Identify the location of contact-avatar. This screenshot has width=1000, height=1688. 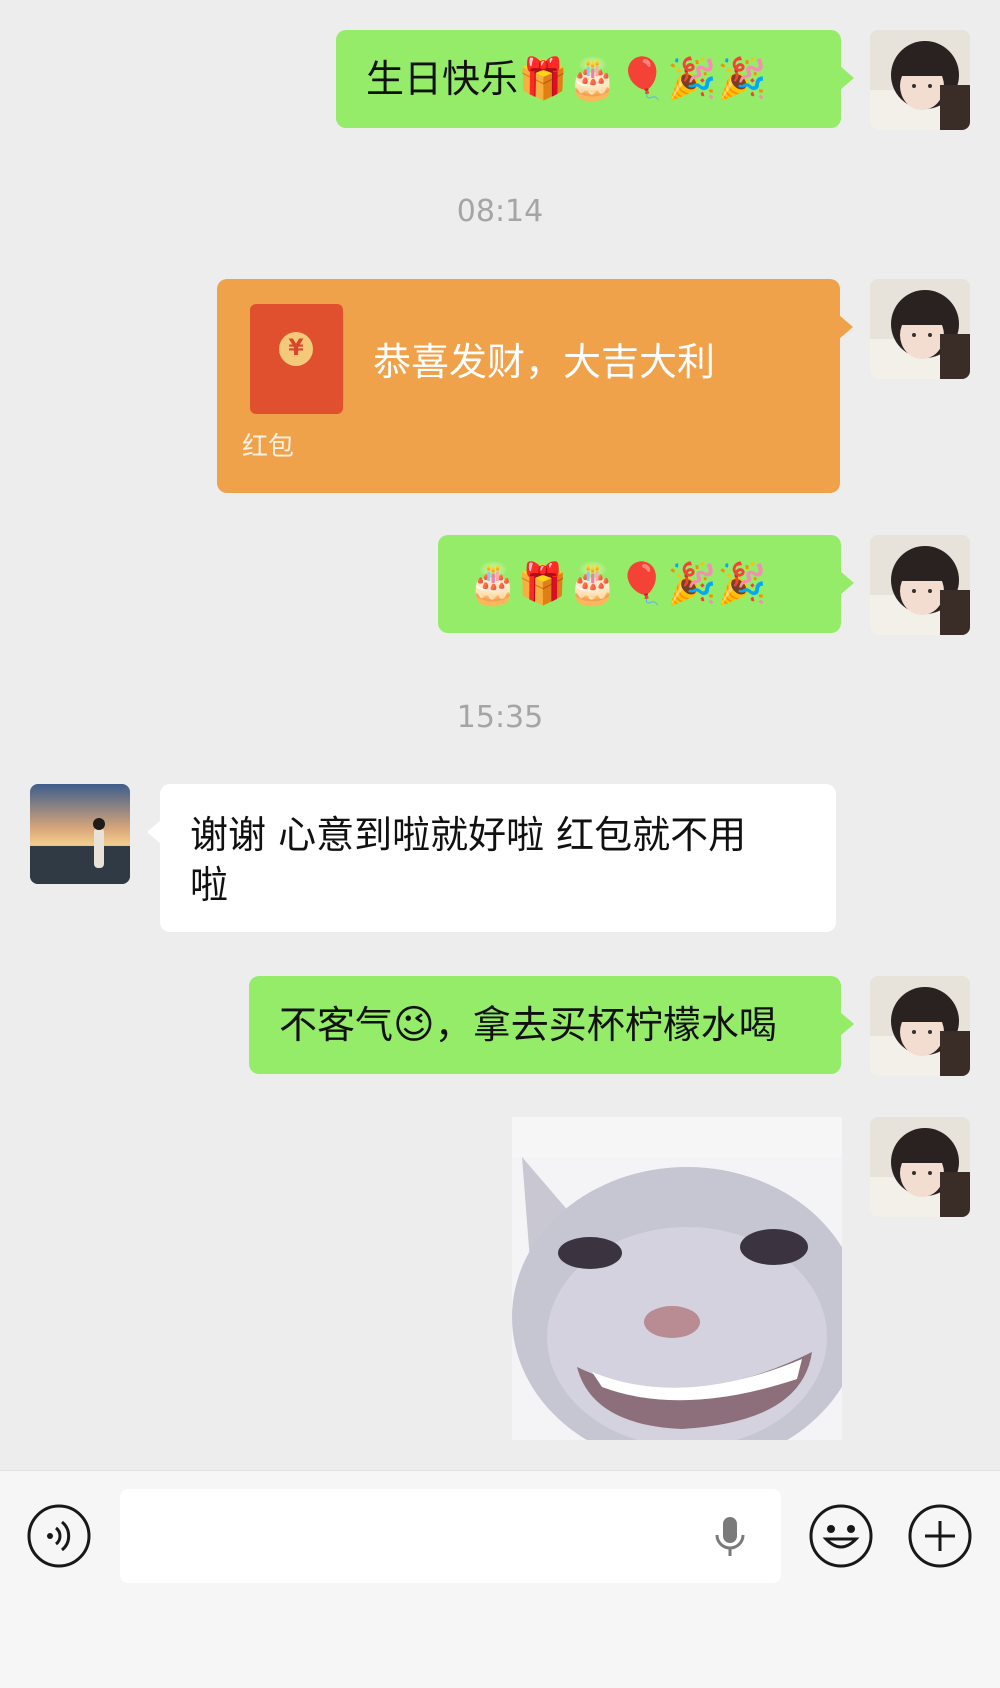
(80, 834).